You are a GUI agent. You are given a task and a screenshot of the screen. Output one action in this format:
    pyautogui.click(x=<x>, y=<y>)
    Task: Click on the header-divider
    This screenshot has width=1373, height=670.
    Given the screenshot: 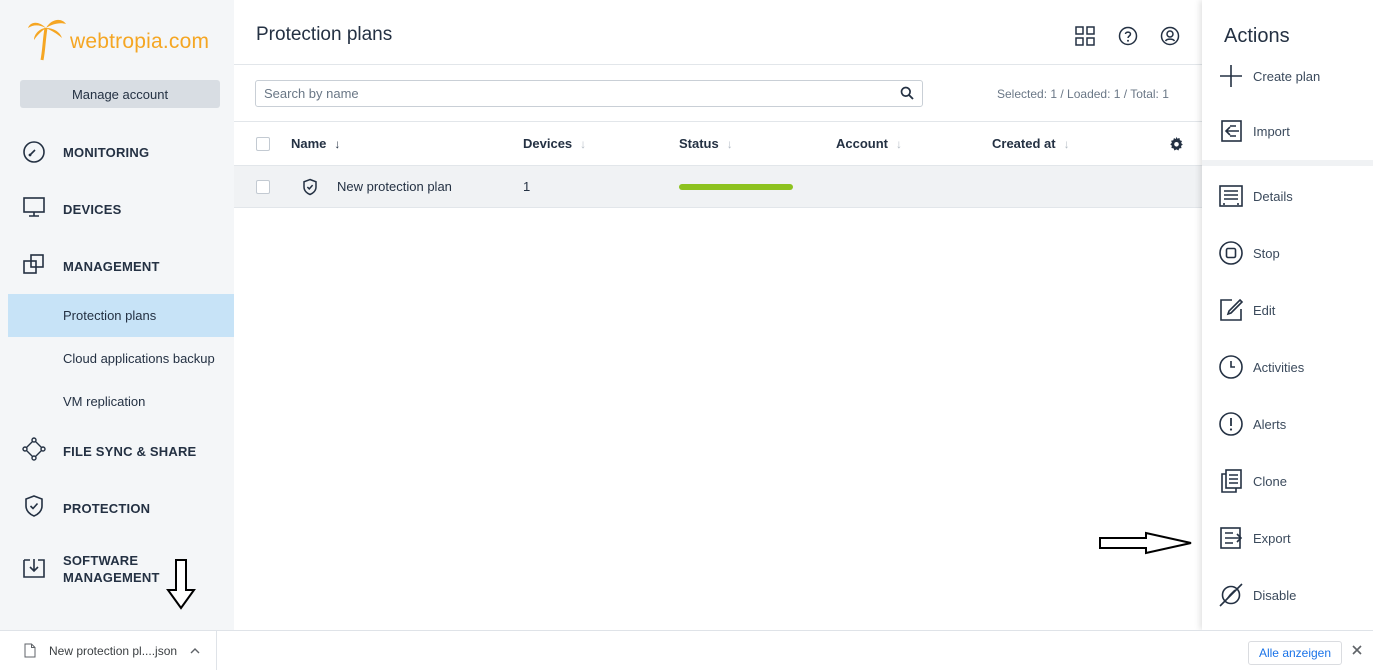 What is the action you would take?
    pyautogui.click(x=718, y=64)
    